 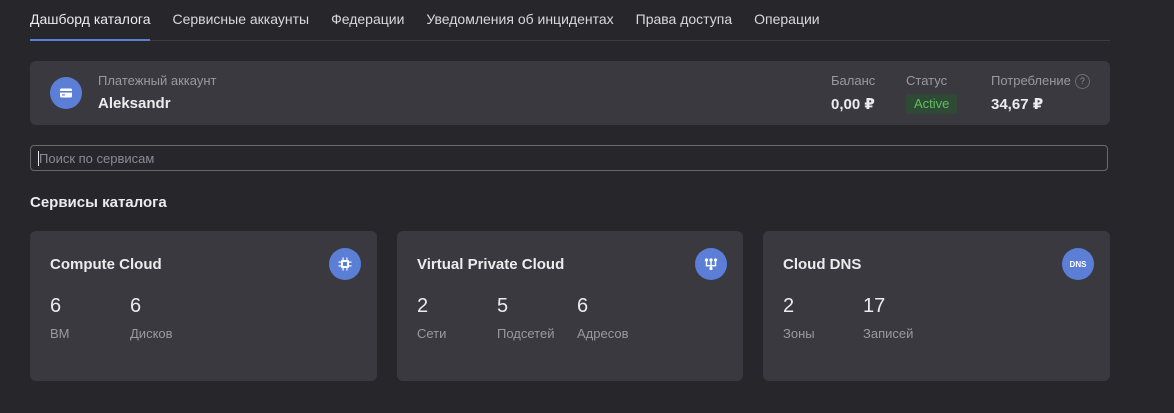 I want to click on metric-label: Дисков, so click(x=151, y=333).